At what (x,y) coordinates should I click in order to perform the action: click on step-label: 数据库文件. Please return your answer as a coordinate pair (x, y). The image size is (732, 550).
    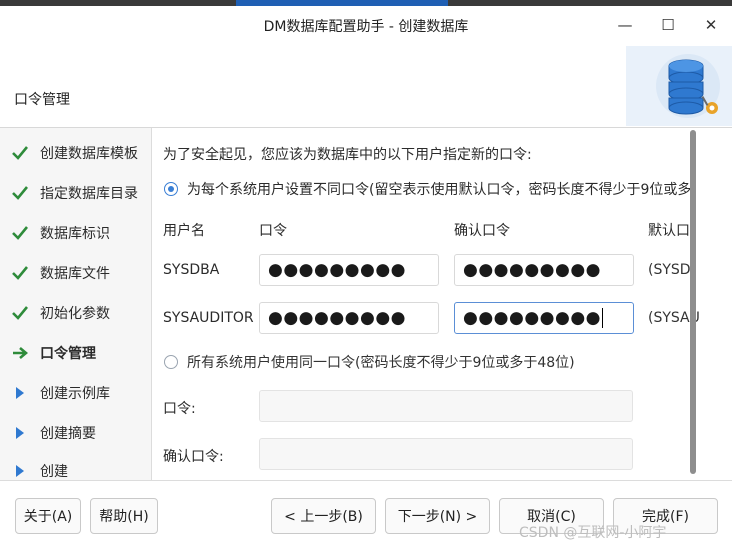
    Looking at the image, I should click on (75, 274).